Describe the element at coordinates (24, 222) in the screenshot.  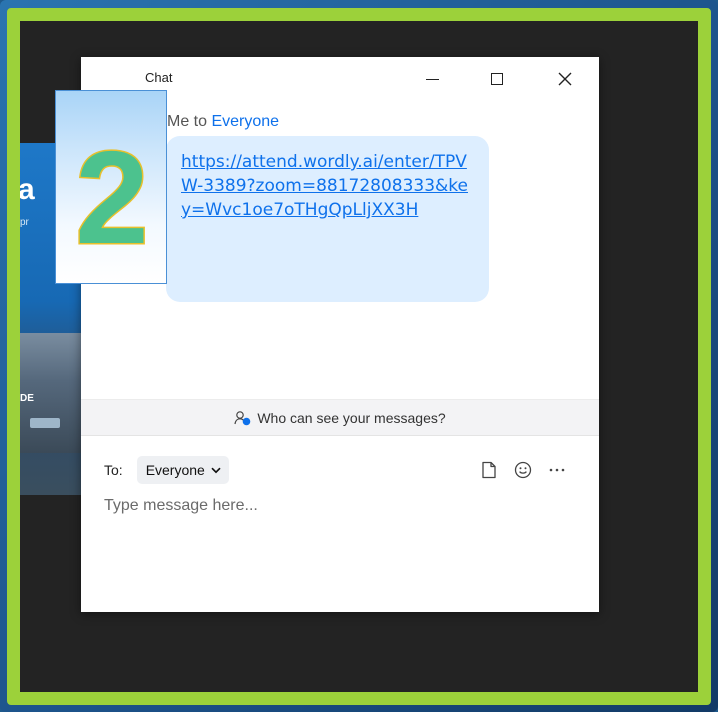
I see `background-app-subtext: pr` at that location.